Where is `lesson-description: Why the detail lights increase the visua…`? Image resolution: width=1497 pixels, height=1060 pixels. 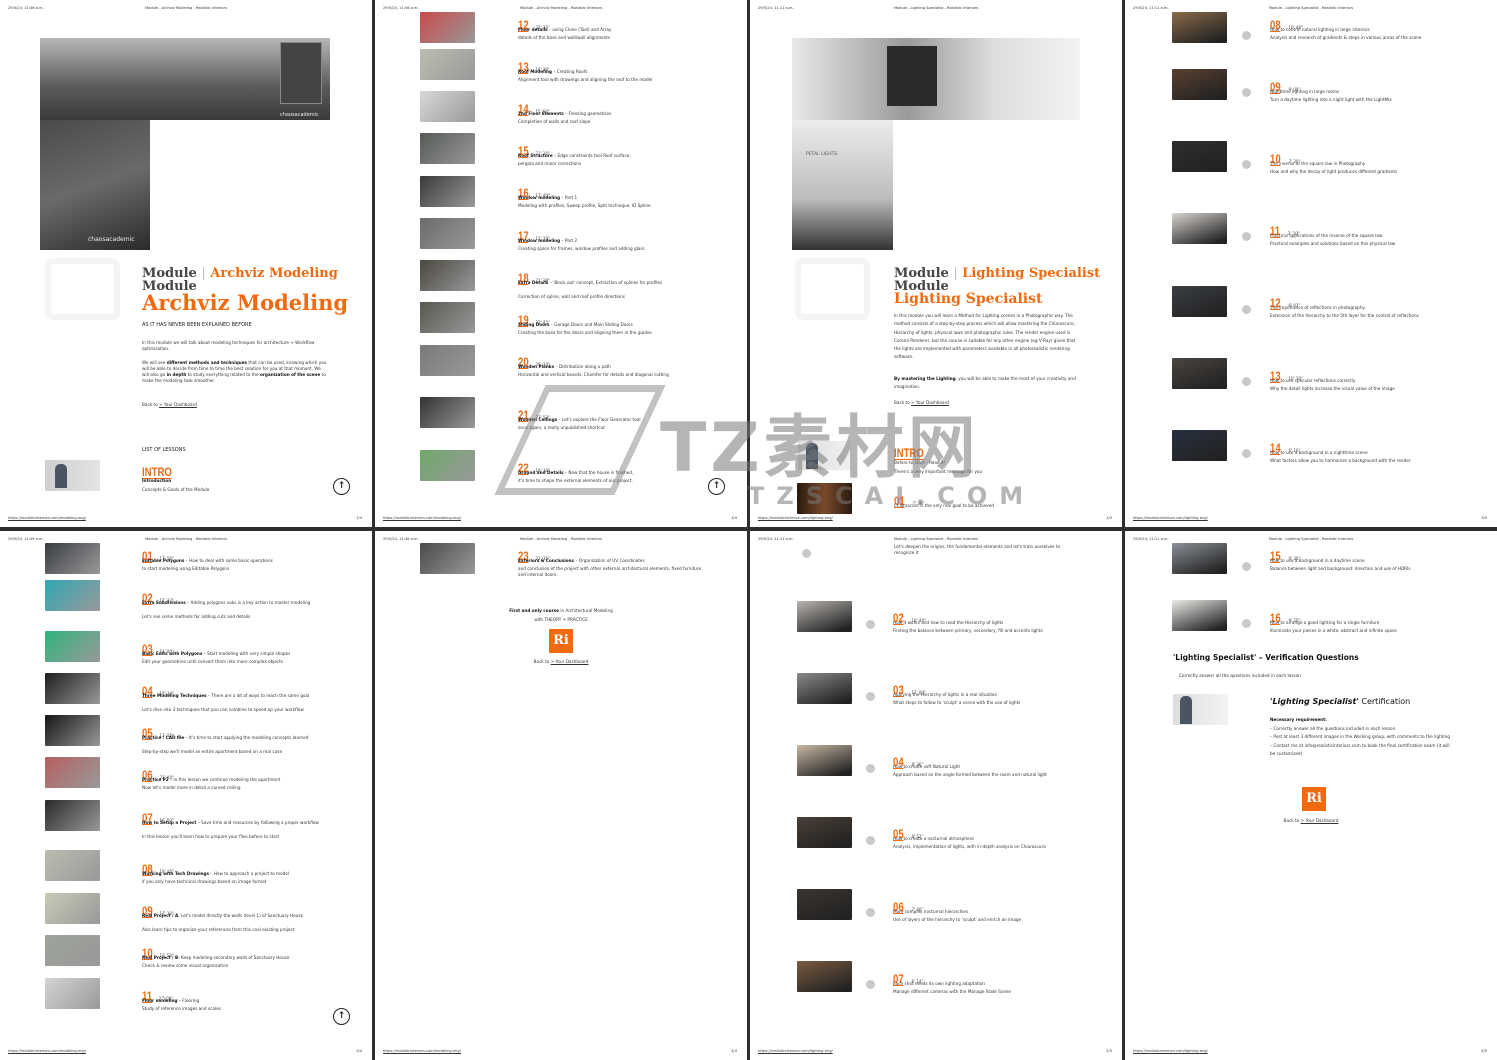
lesson-description: Why the detail lights increase the visua… is located at coordinates (1332, 388).